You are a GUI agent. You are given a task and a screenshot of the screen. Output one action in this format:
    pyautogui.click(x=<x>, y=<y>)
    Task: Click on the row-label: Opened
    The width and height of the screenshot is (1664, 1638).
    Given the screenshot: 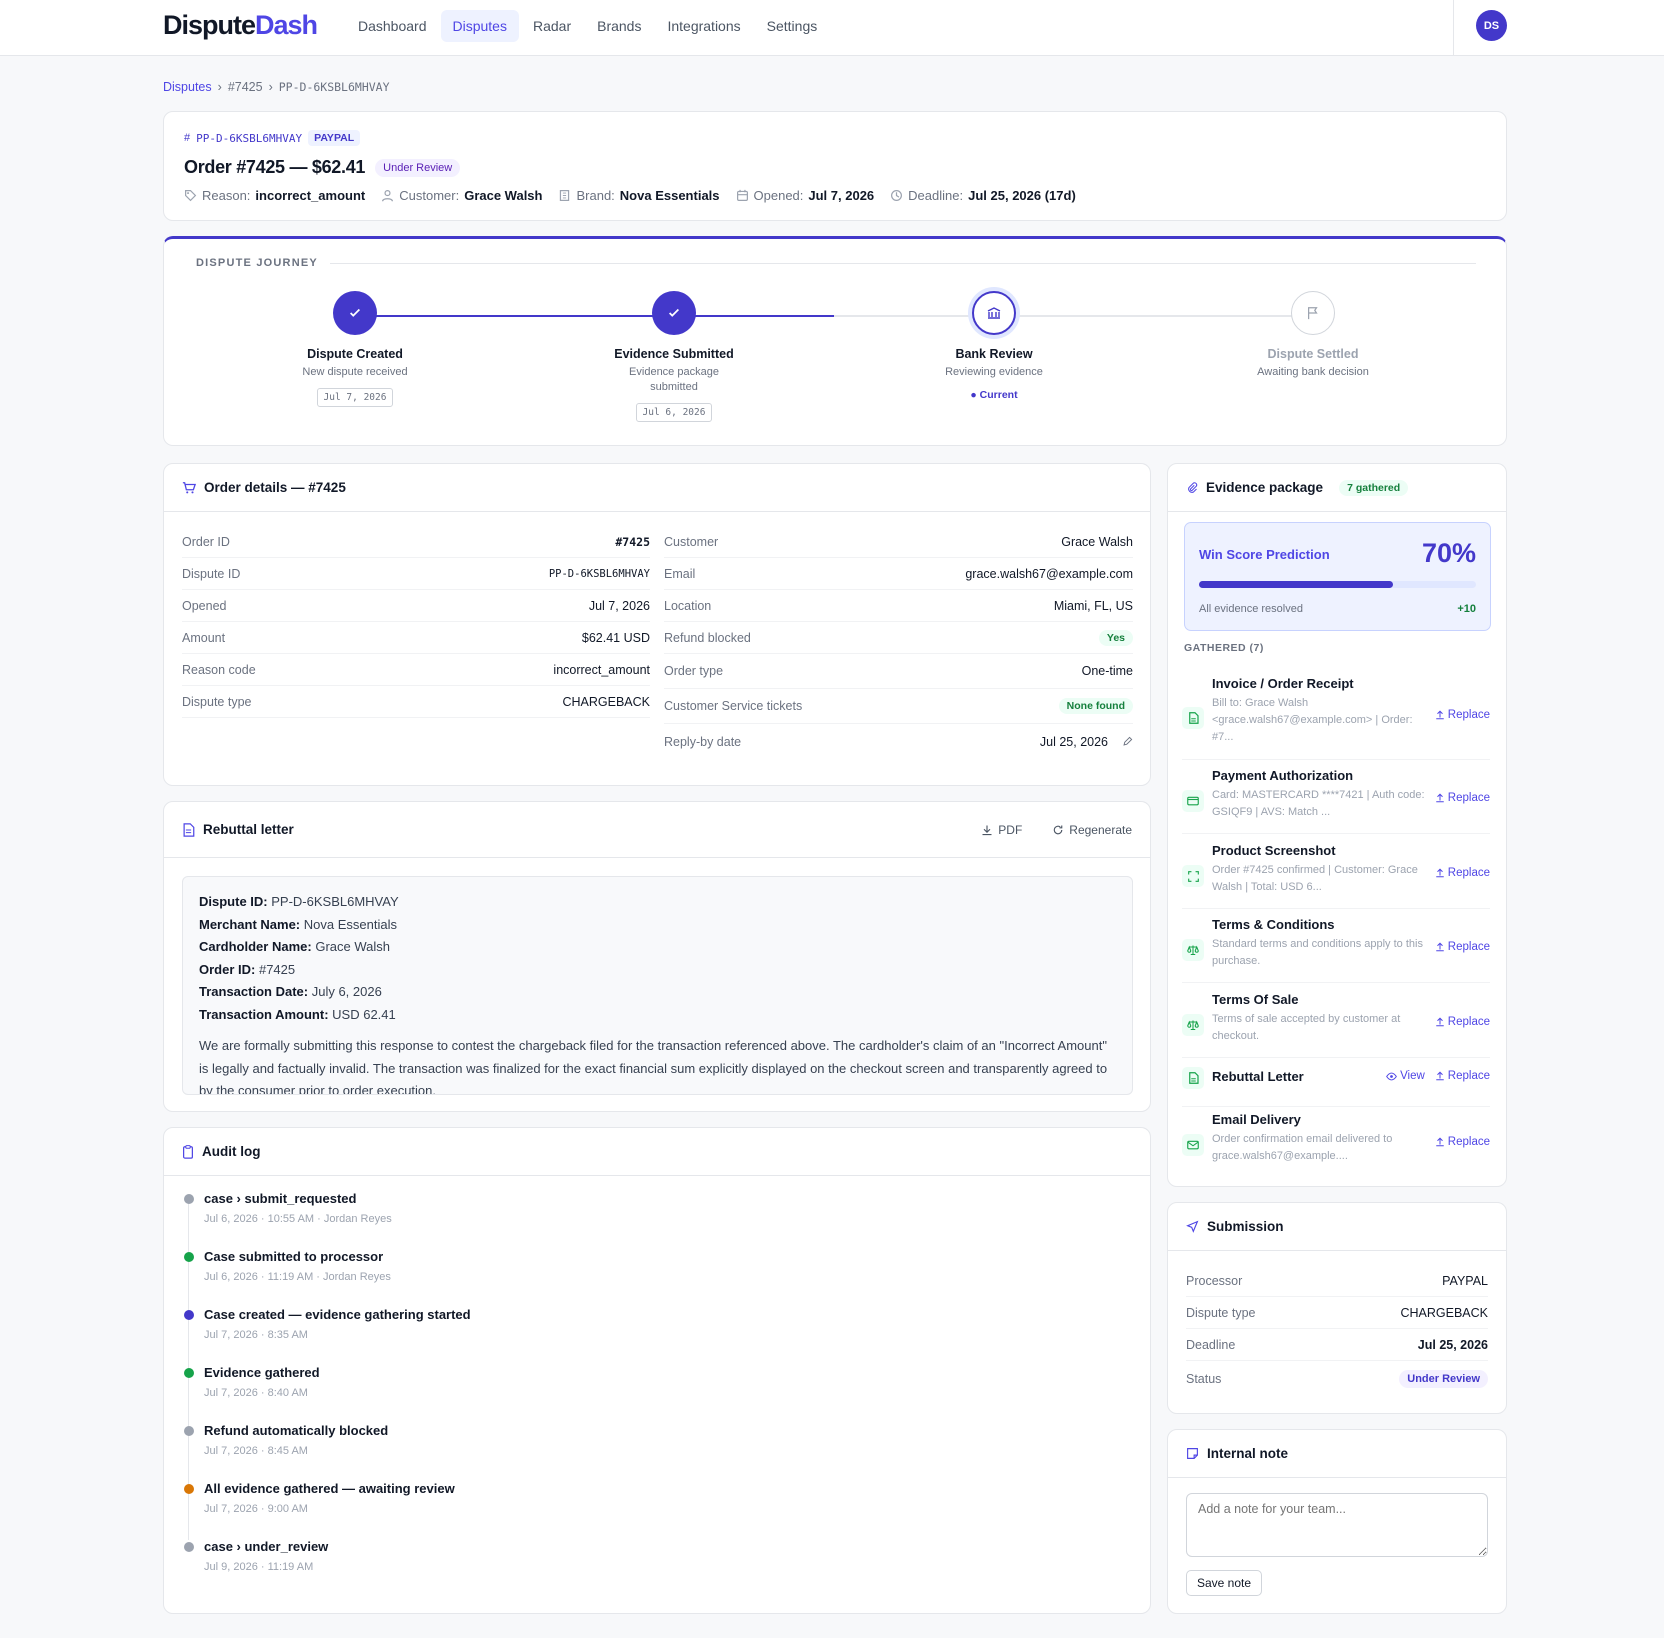 What is the action you would take?
    pyautogui.click(x=204, y=605)
    